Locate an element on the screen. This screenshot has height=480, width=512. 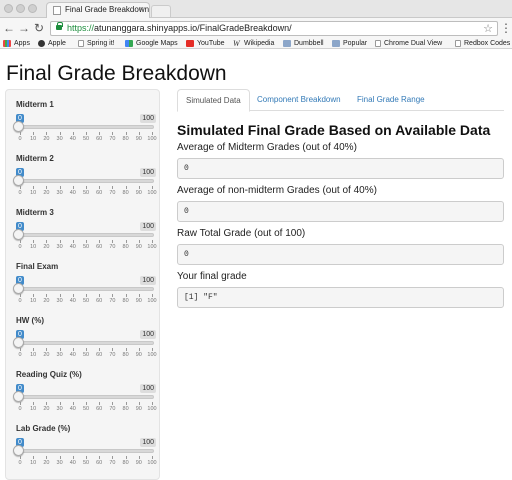
forward-arrow-icon: → is located at coordinates (24, 28).